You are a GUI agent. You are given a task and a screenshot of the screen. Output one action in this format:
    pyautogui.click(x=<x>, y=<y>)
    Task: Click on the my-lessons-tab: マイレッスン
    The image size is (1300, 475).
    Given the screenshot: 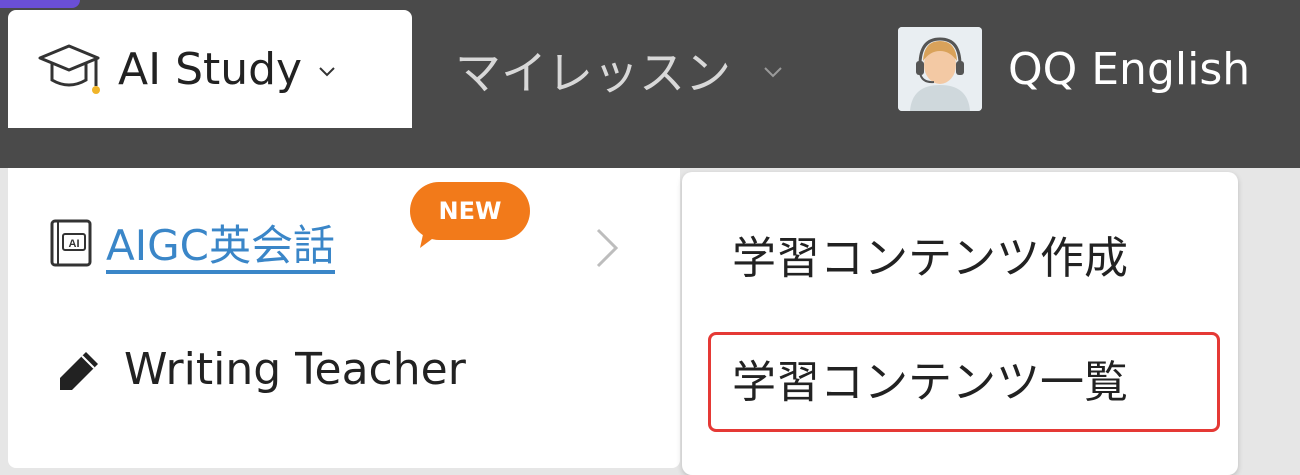 What is the action you would take?
    pyautogui.click(x=620, y=70)
    